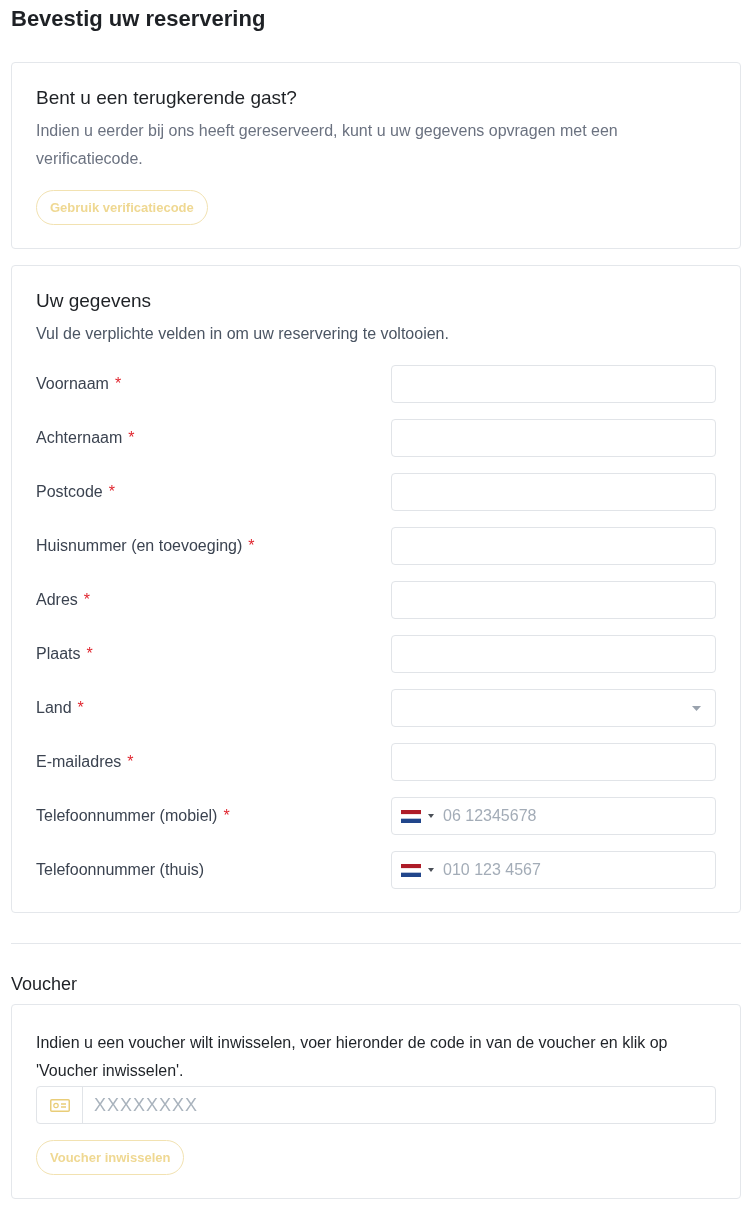 This screenshot has width=749, height=1222. I want to click on field-label: Land, so click(54, 708).